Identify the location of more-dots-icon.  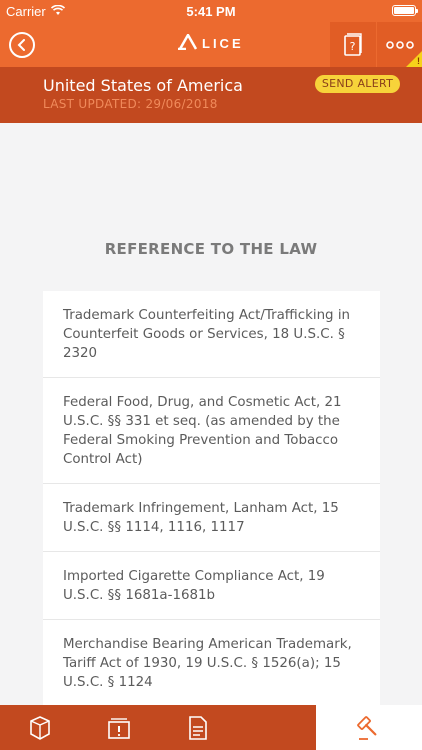
(399, 44).